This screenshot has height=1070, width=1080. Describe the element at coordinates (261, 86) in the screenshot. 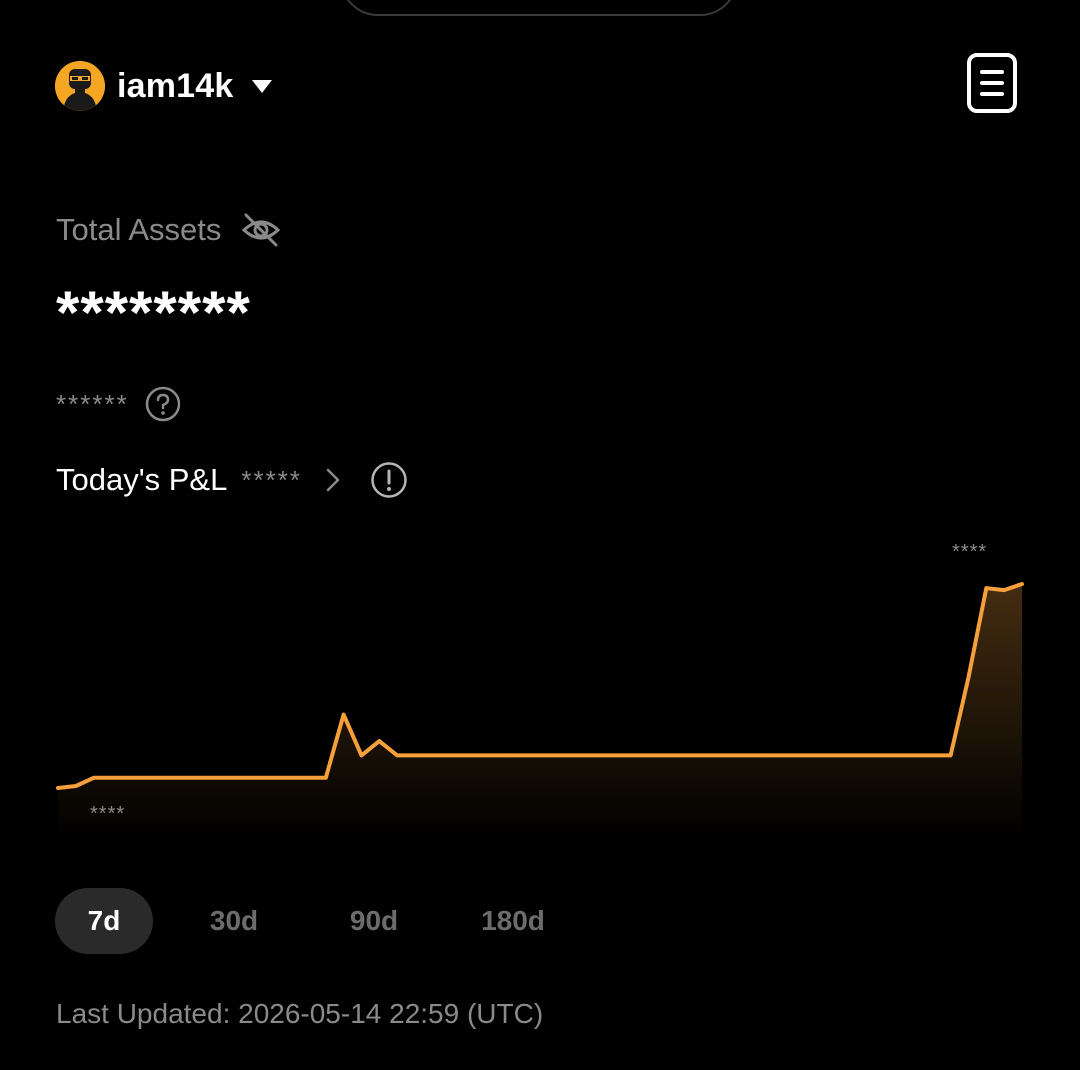

I see `account-dropdown-icon` at that location.